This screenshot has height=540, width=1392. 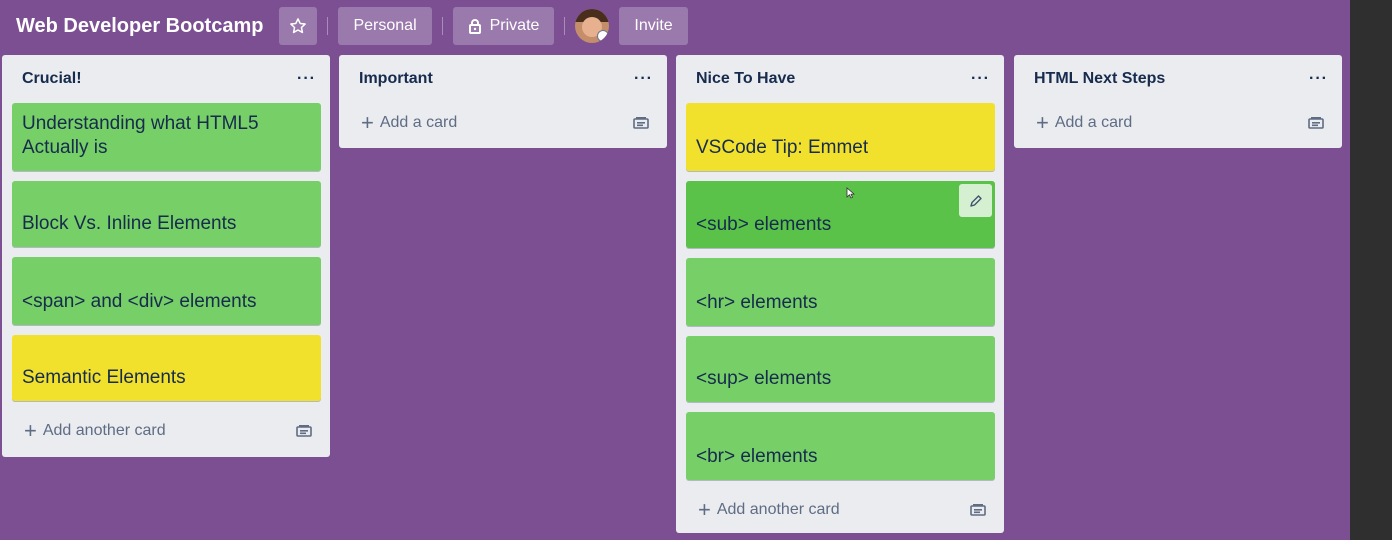 I want to click on card-title: <br> elements, so click(x=757, y=456).